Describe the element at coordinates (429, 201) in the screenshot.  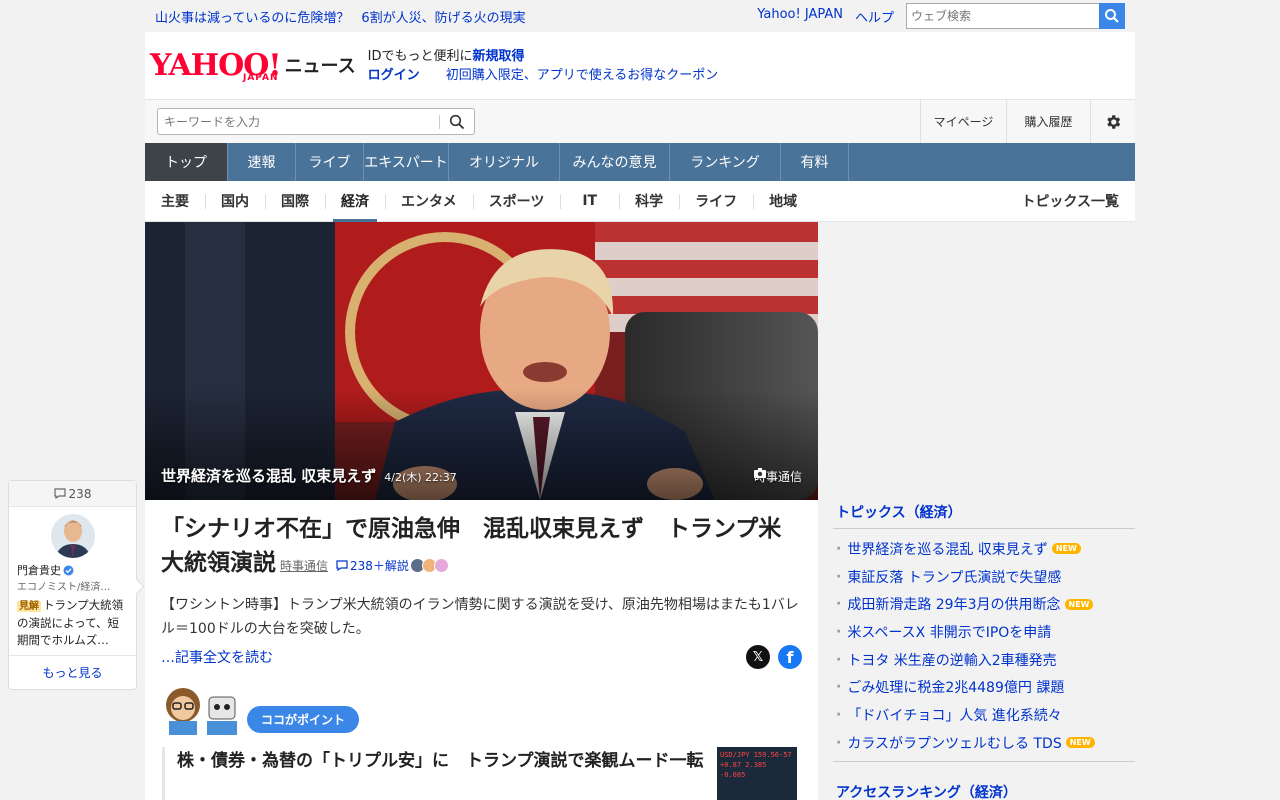
I see `cat-entertainment: エンタメ` at that location.